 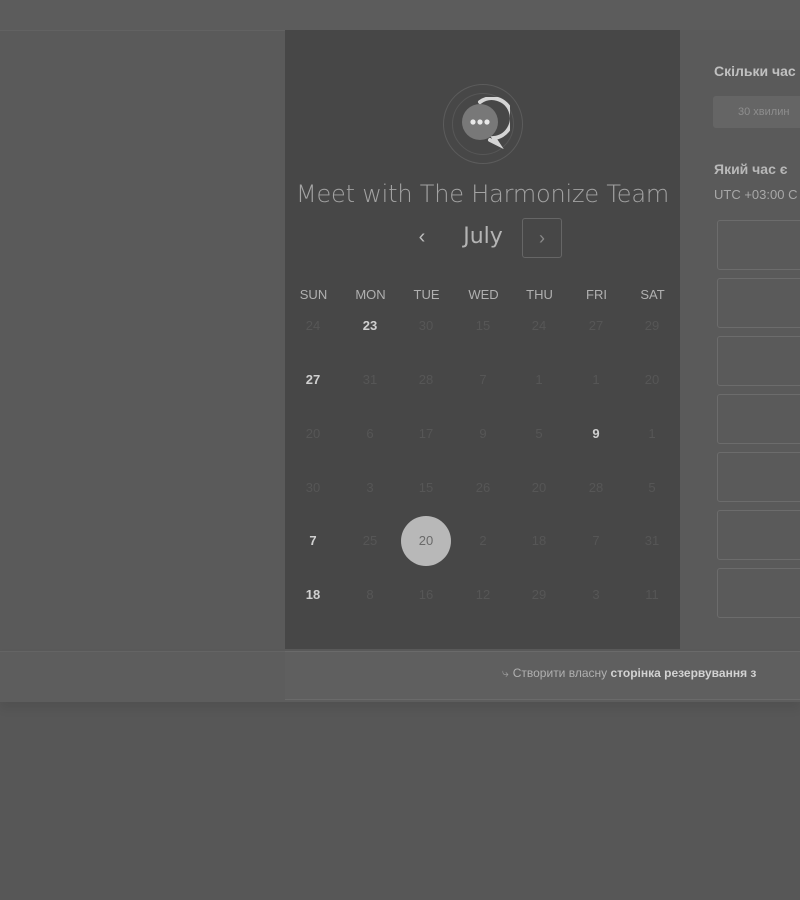 What do you see at coordinates (370, 540) in the screenshot?
I see `calendar-day: 25` at bounding box center [370, 540].